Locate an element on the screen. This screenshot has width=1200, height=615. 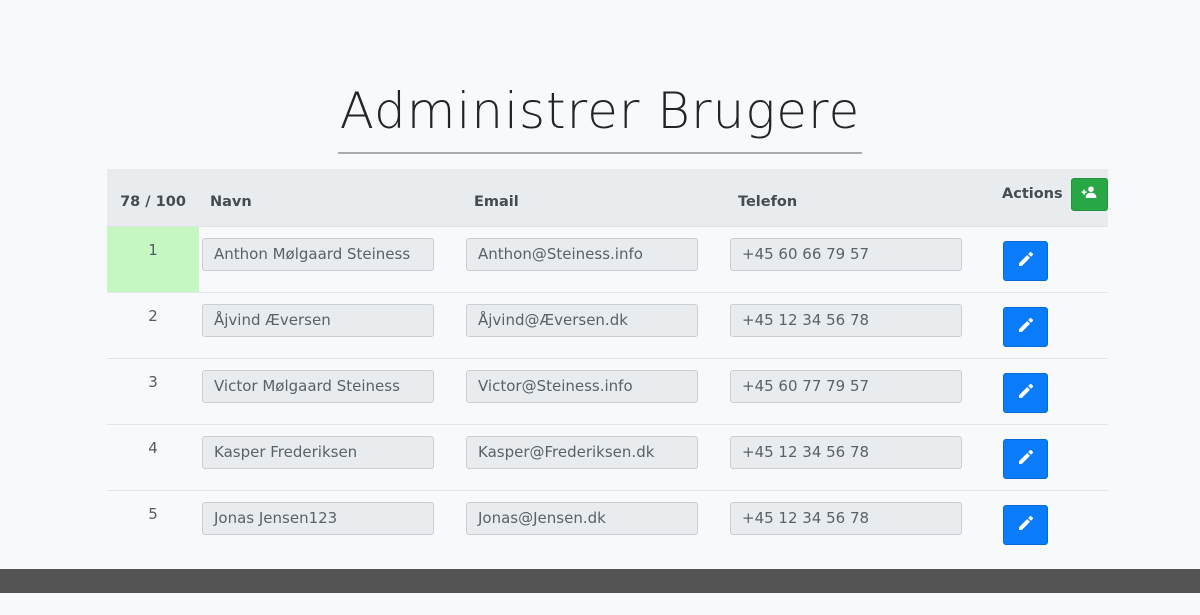
title-wrap: Administrer Brugere is located at coordinates (600, 116).